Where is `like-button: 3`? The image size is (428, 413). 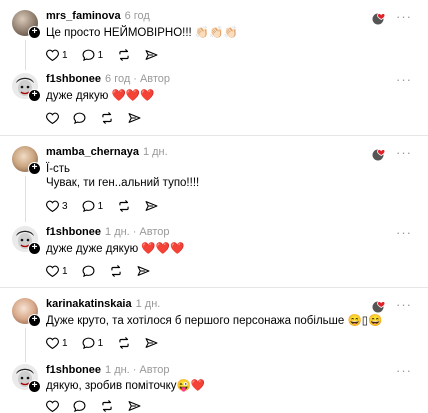 like-button: 3 is located at coordinates (57, 206).